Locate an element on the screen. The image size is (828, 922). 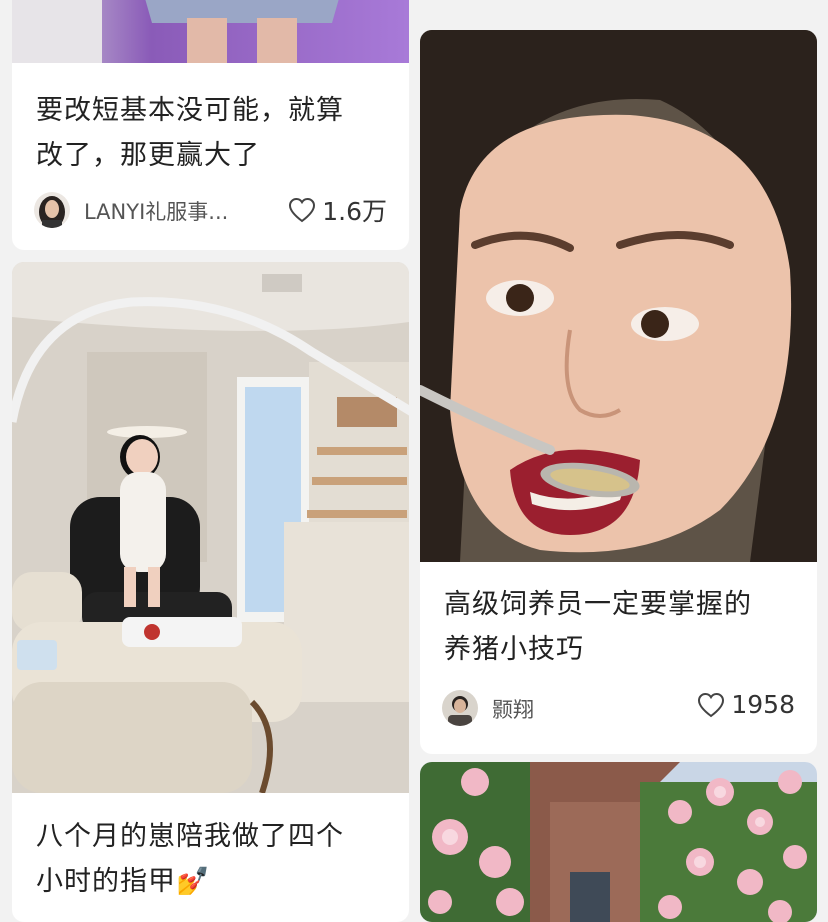
feed-card-1: 要改短基本没可能，就算 改了，那更赢大了 LANYI礼服事... 1.6万 is located at coordinates (210, 125).